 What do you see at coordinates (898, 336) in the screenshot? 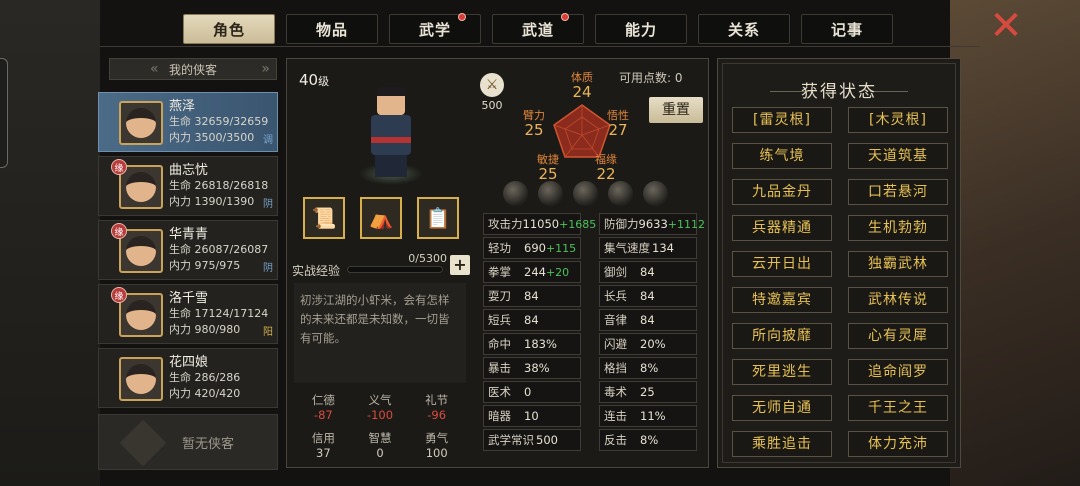
I see `status-item: 心有灵犀` at bounding box center [898, 336].